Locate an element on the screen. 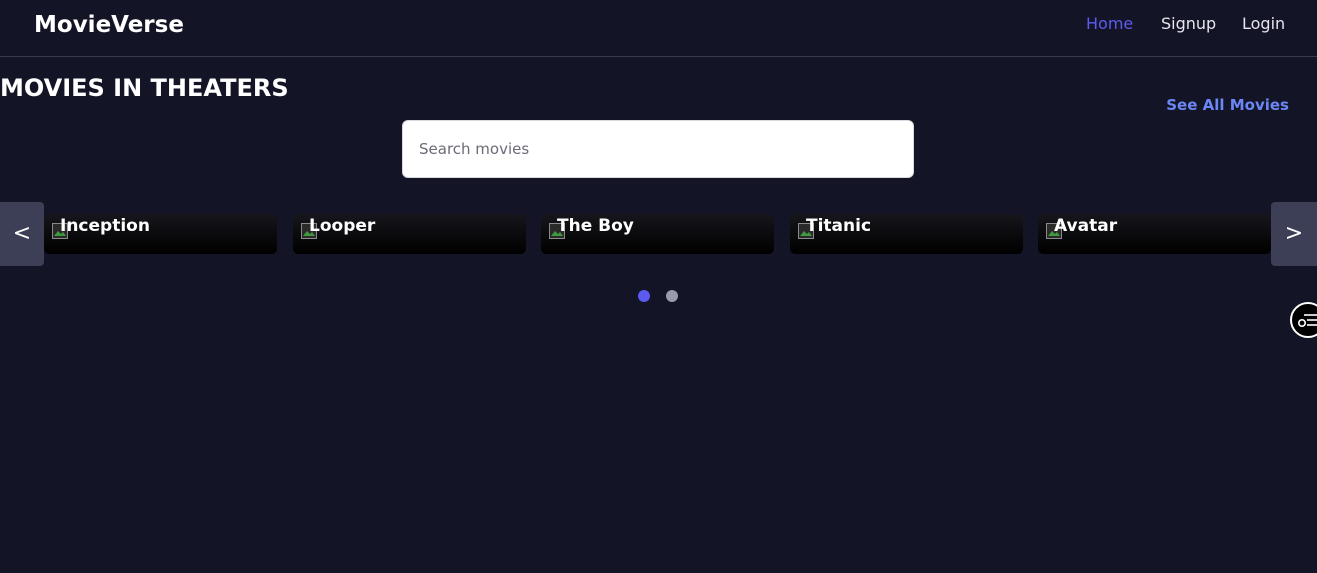 The width and height of the screenshot is (1317, 573). movie-card: Looper is located at coordinates (409, 234).